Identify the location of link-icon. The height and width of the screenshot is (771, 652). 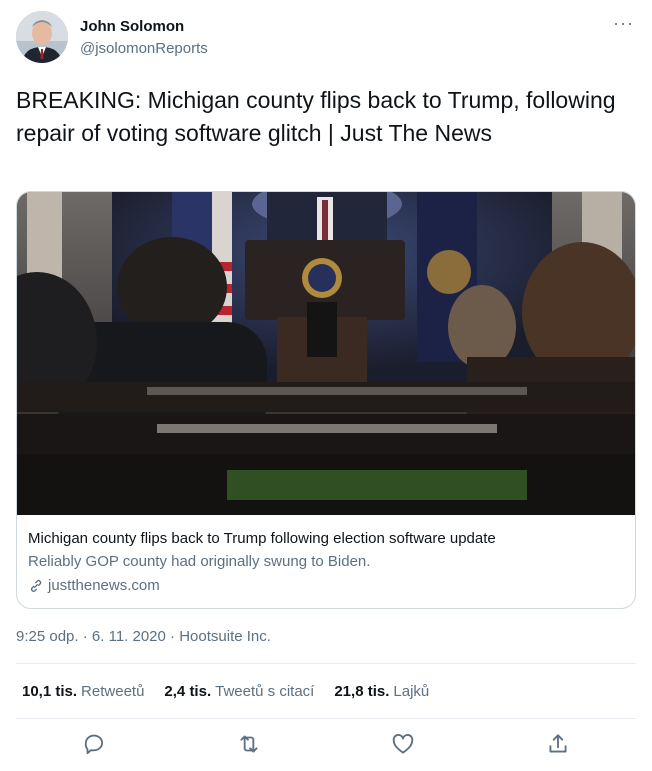
(36, 585).